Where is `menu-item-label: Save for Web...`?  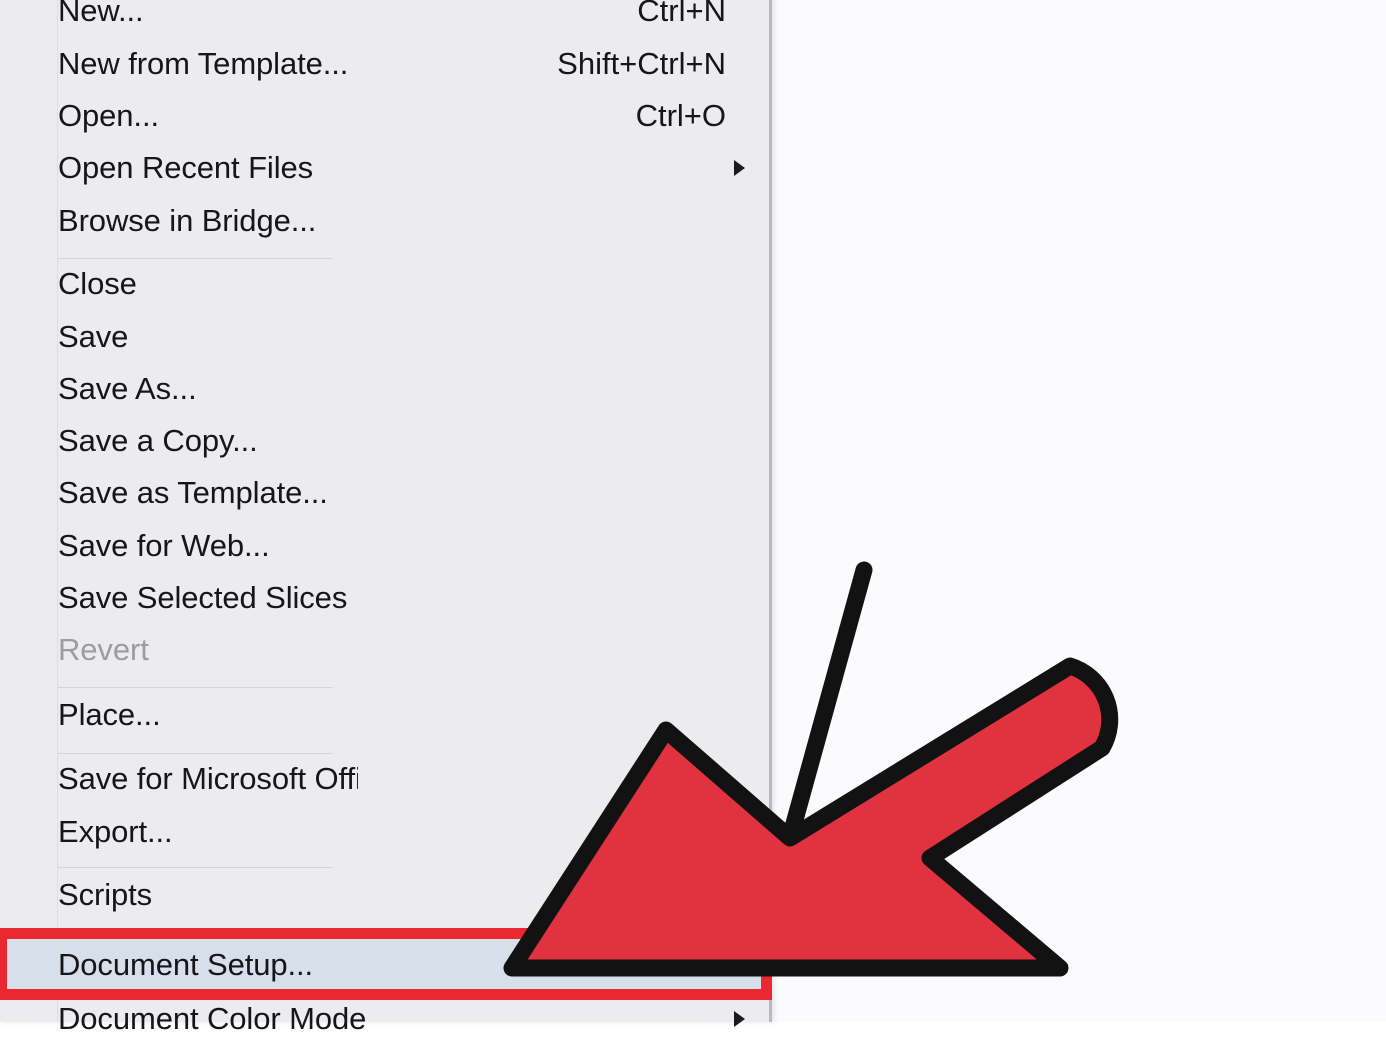 menu-item-label: Save for Web... is located at coordinates (164, 545).